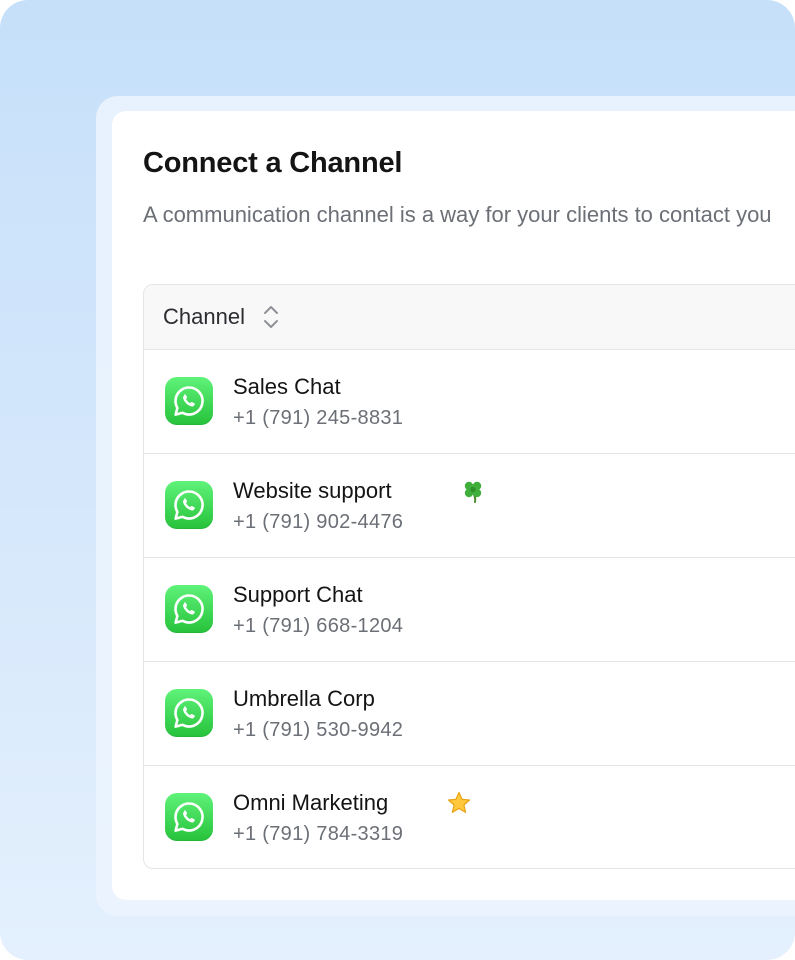  Describe the element at coordinates (298, 594) in the screenshot. I see `channel-name: Support Chat` at that location.